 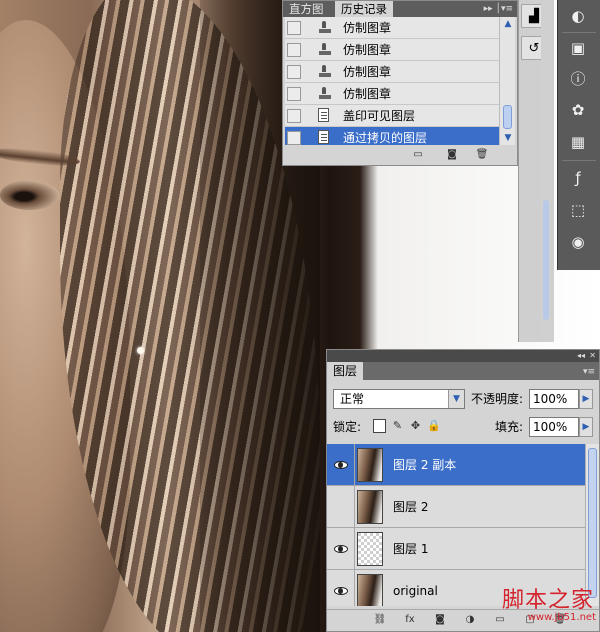 What do you see at coordinates (425, 465) in the screenshot?
I see `layer-name: 图层 2 副本` at bounding box center [425, 465].